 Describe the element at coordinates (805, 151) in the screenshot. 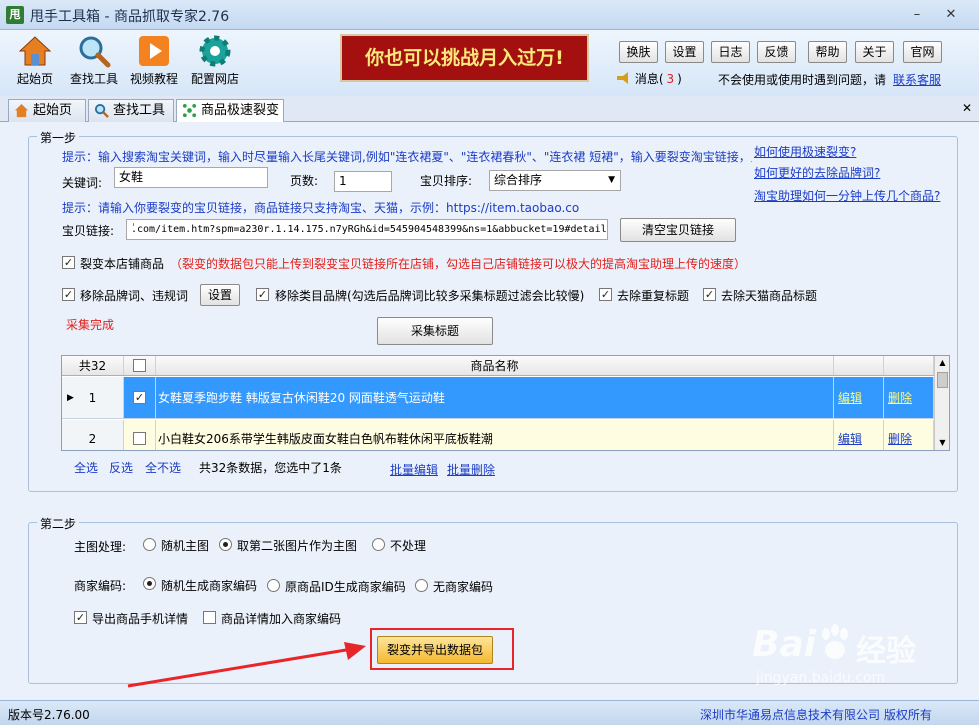

I see `help-link-how-to-use: 如何使用极速裂变?` at that location.